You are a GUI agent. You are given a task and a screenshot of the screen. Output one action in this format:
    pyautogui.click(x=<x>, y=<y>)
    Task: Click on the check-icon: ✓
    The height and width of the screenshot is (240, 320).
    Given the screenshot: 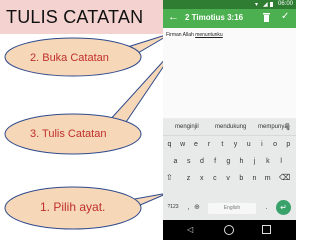 What is the action you would take?
    pyautogui.click(x=285, y=16)
    